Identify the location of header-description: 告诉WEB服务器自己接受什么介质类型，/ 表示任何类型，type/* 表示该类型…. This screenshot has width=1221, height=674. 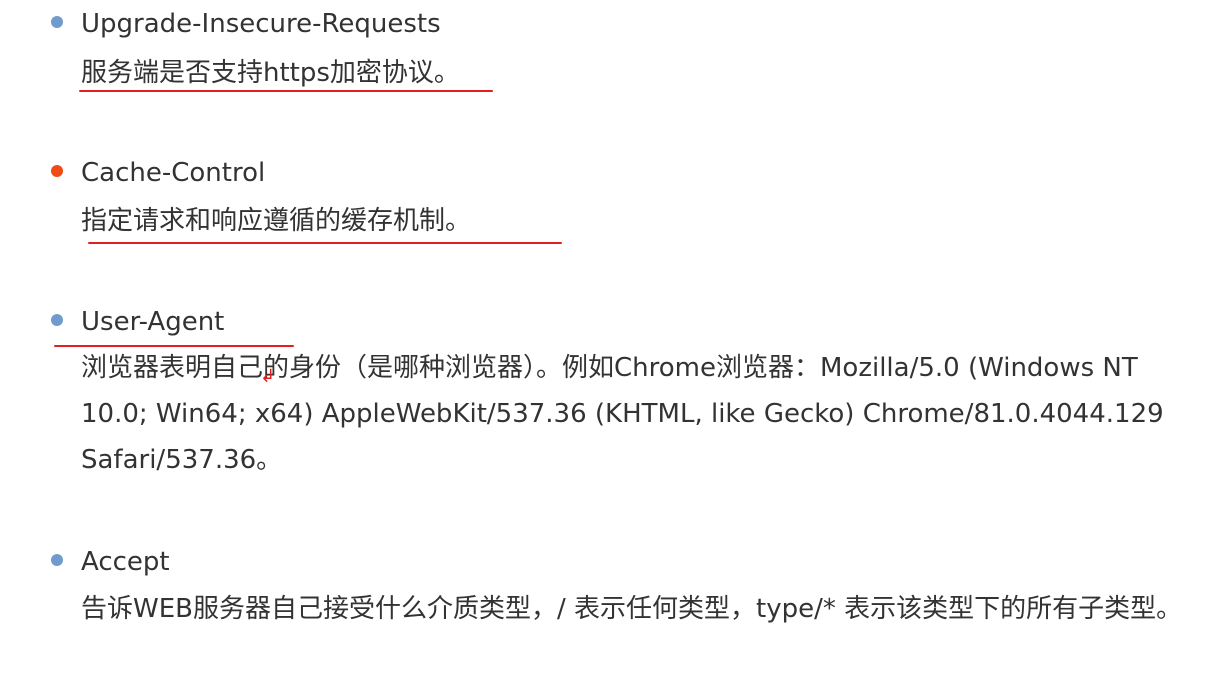
(632, 609).